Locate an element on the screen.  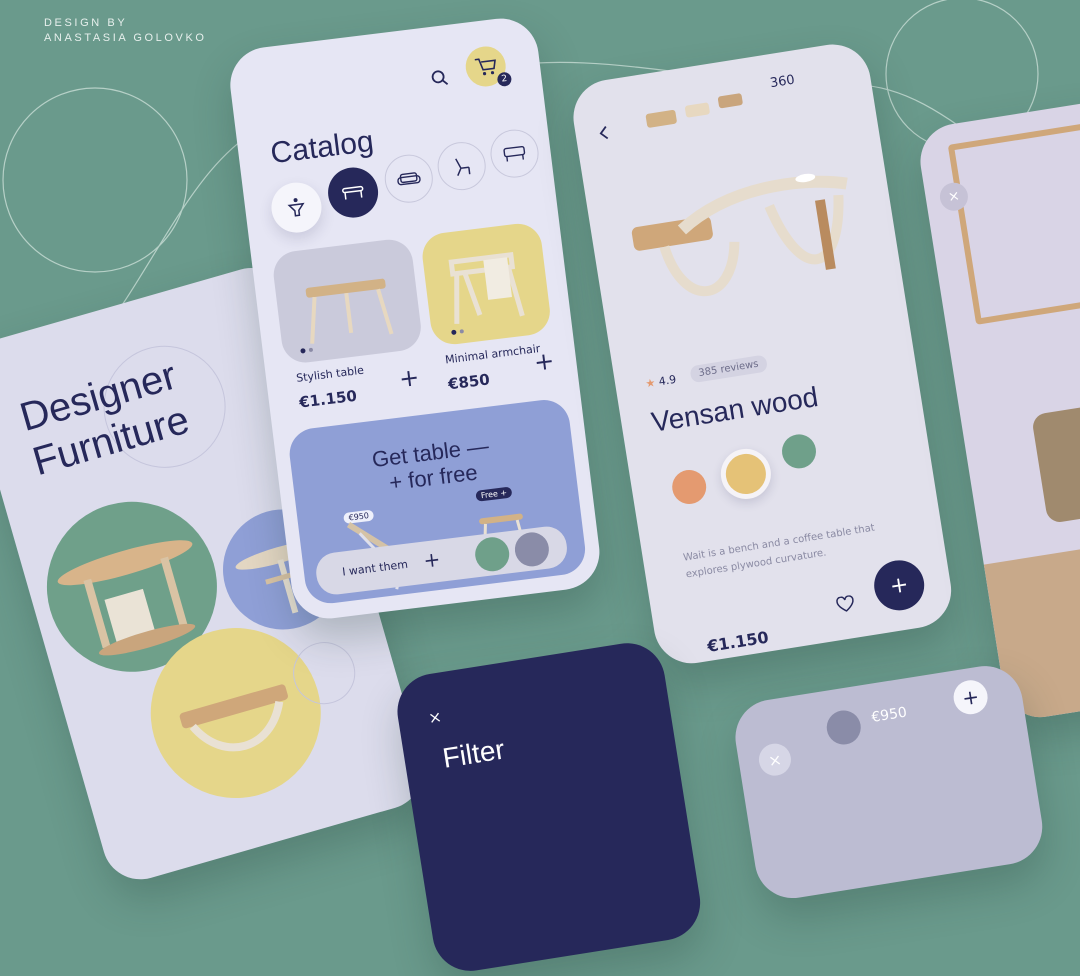
product-price-stylish-table: €1.150 is located at coordinates (328, 399).